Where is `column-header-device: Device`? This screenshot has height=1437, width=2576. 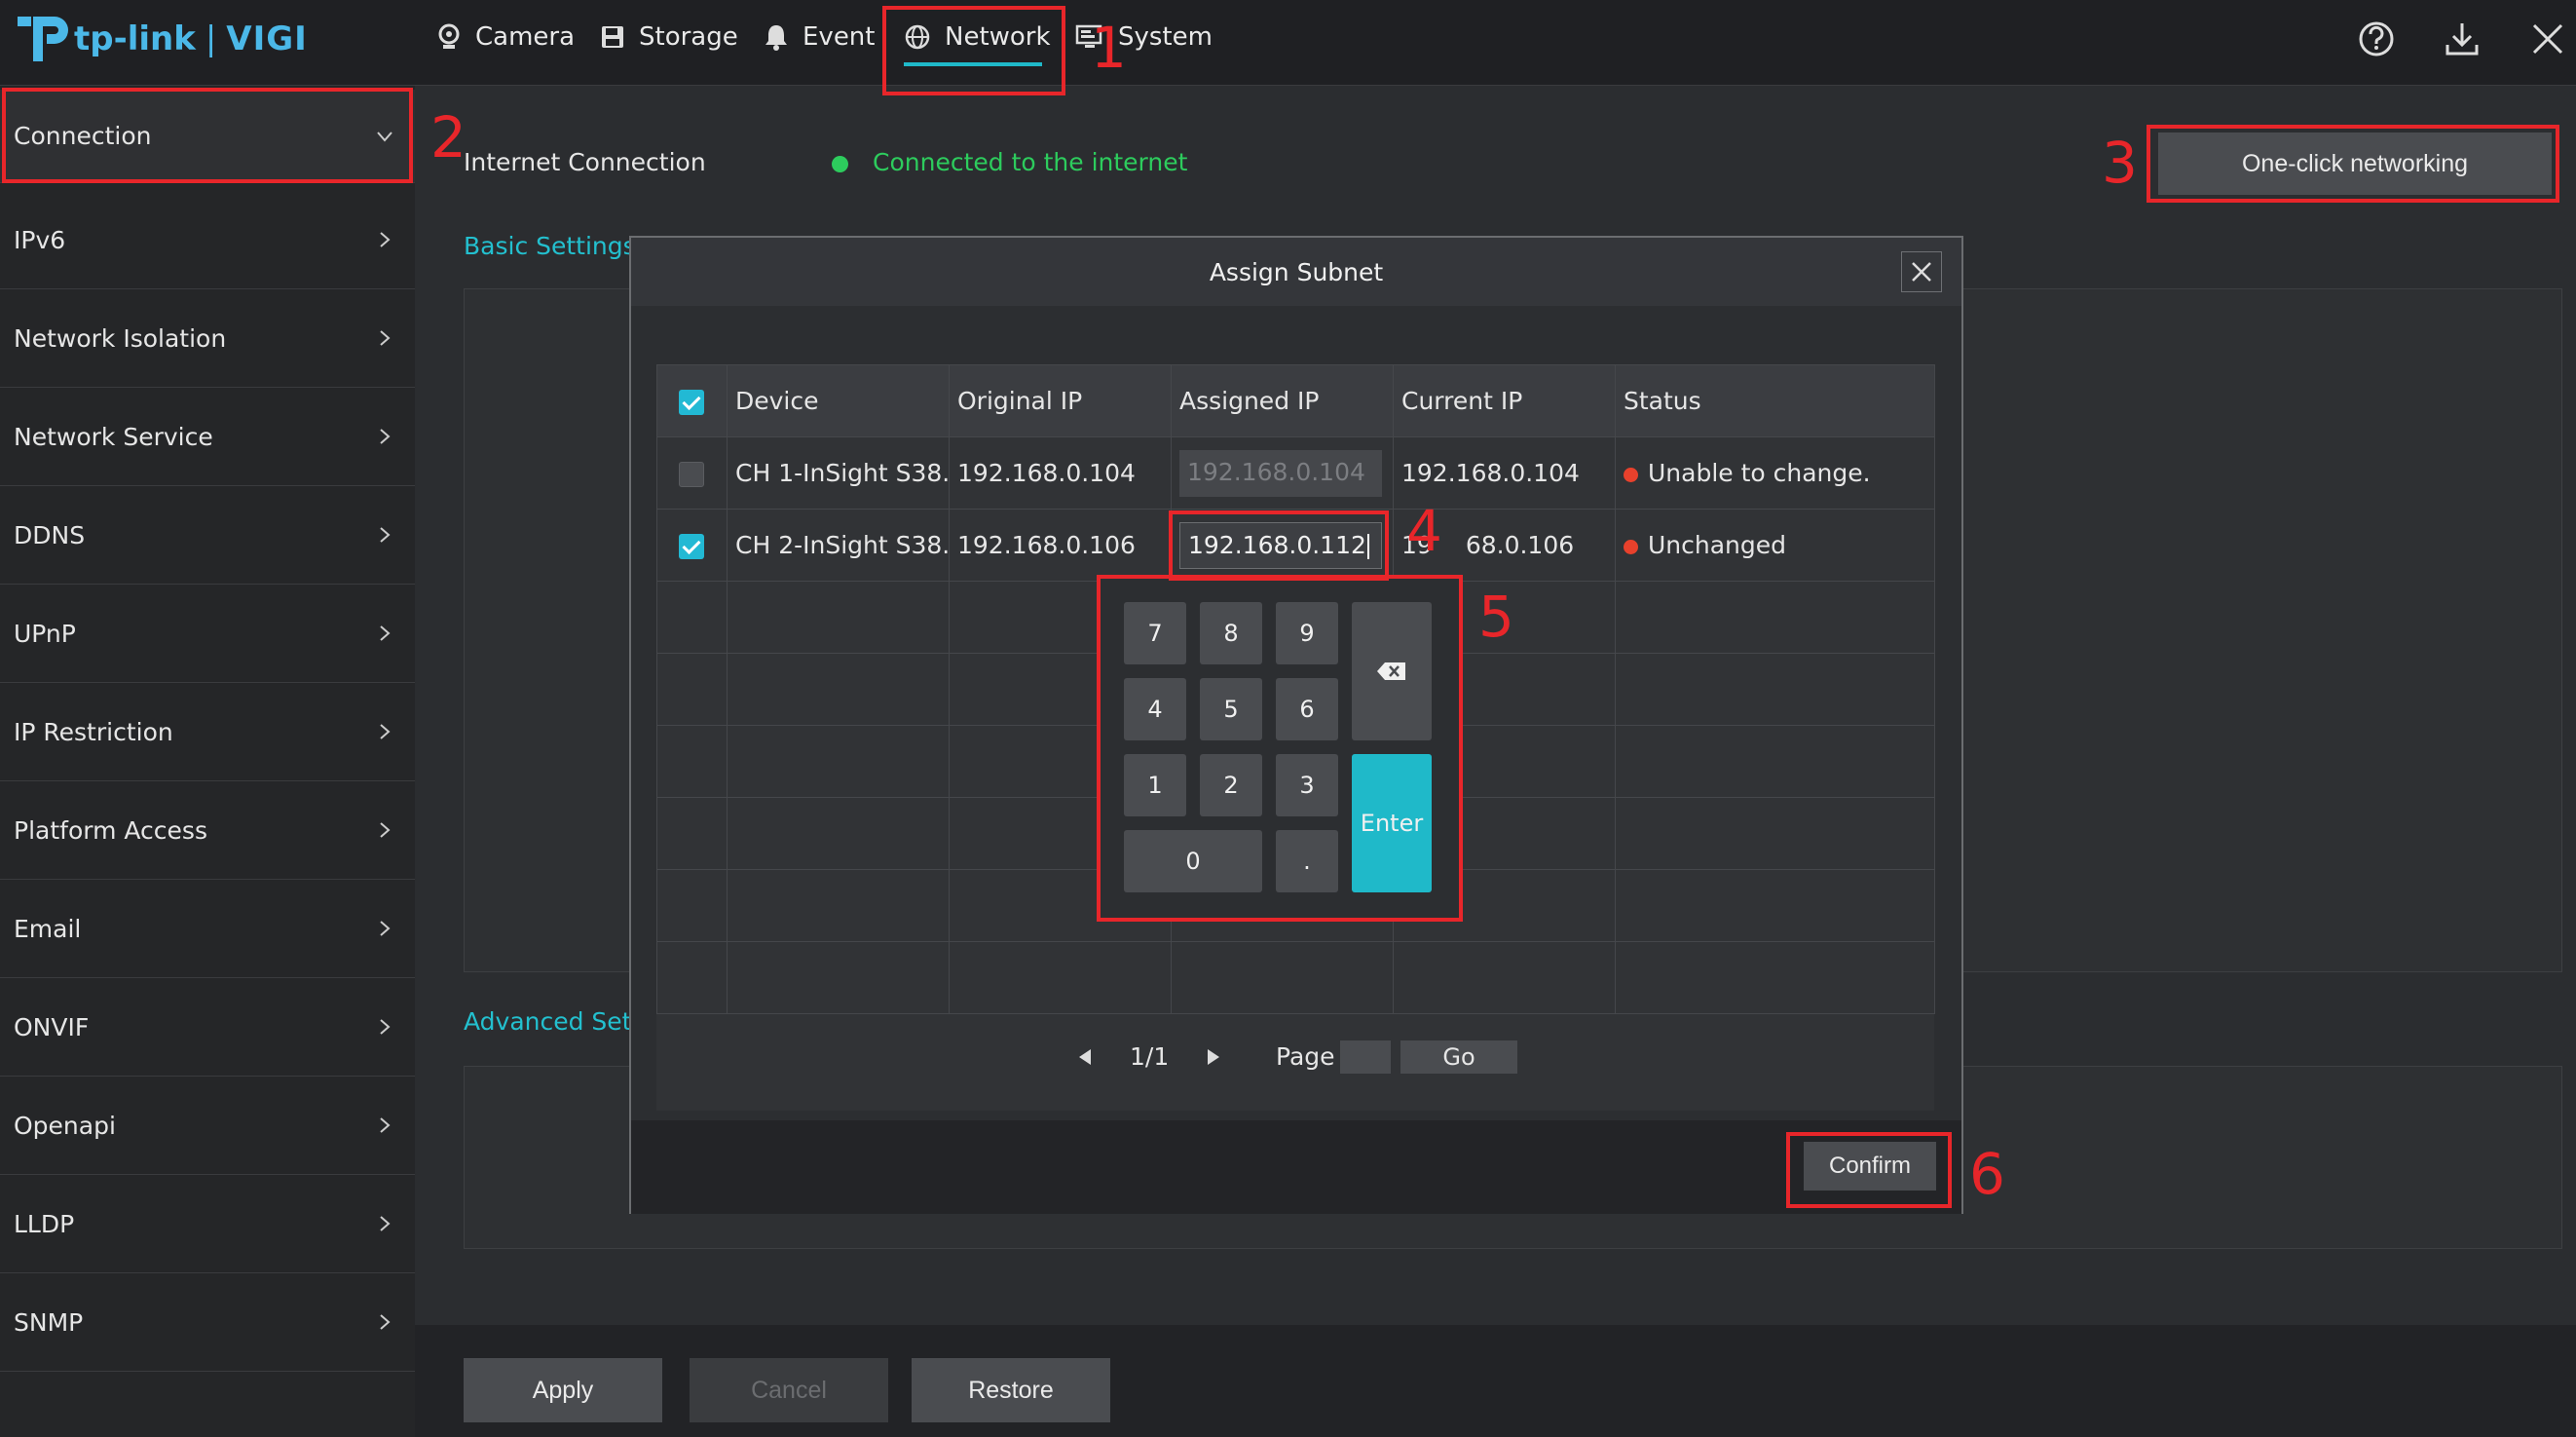
column-header-device: Device is located at coordinates (838, 400).